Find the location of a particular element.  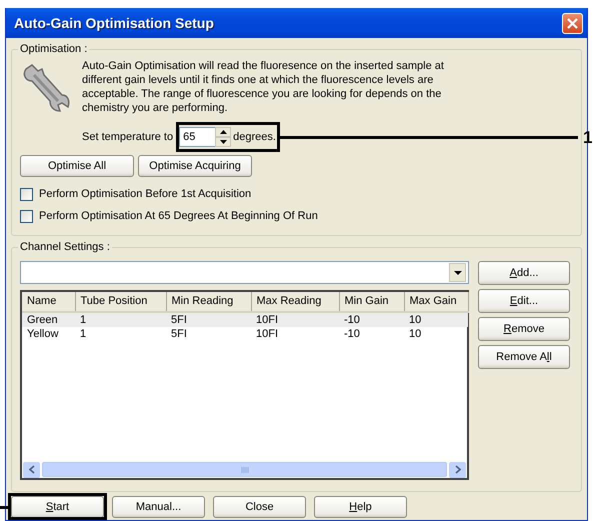

channel-dropdown is located at coordinates (244, 272).